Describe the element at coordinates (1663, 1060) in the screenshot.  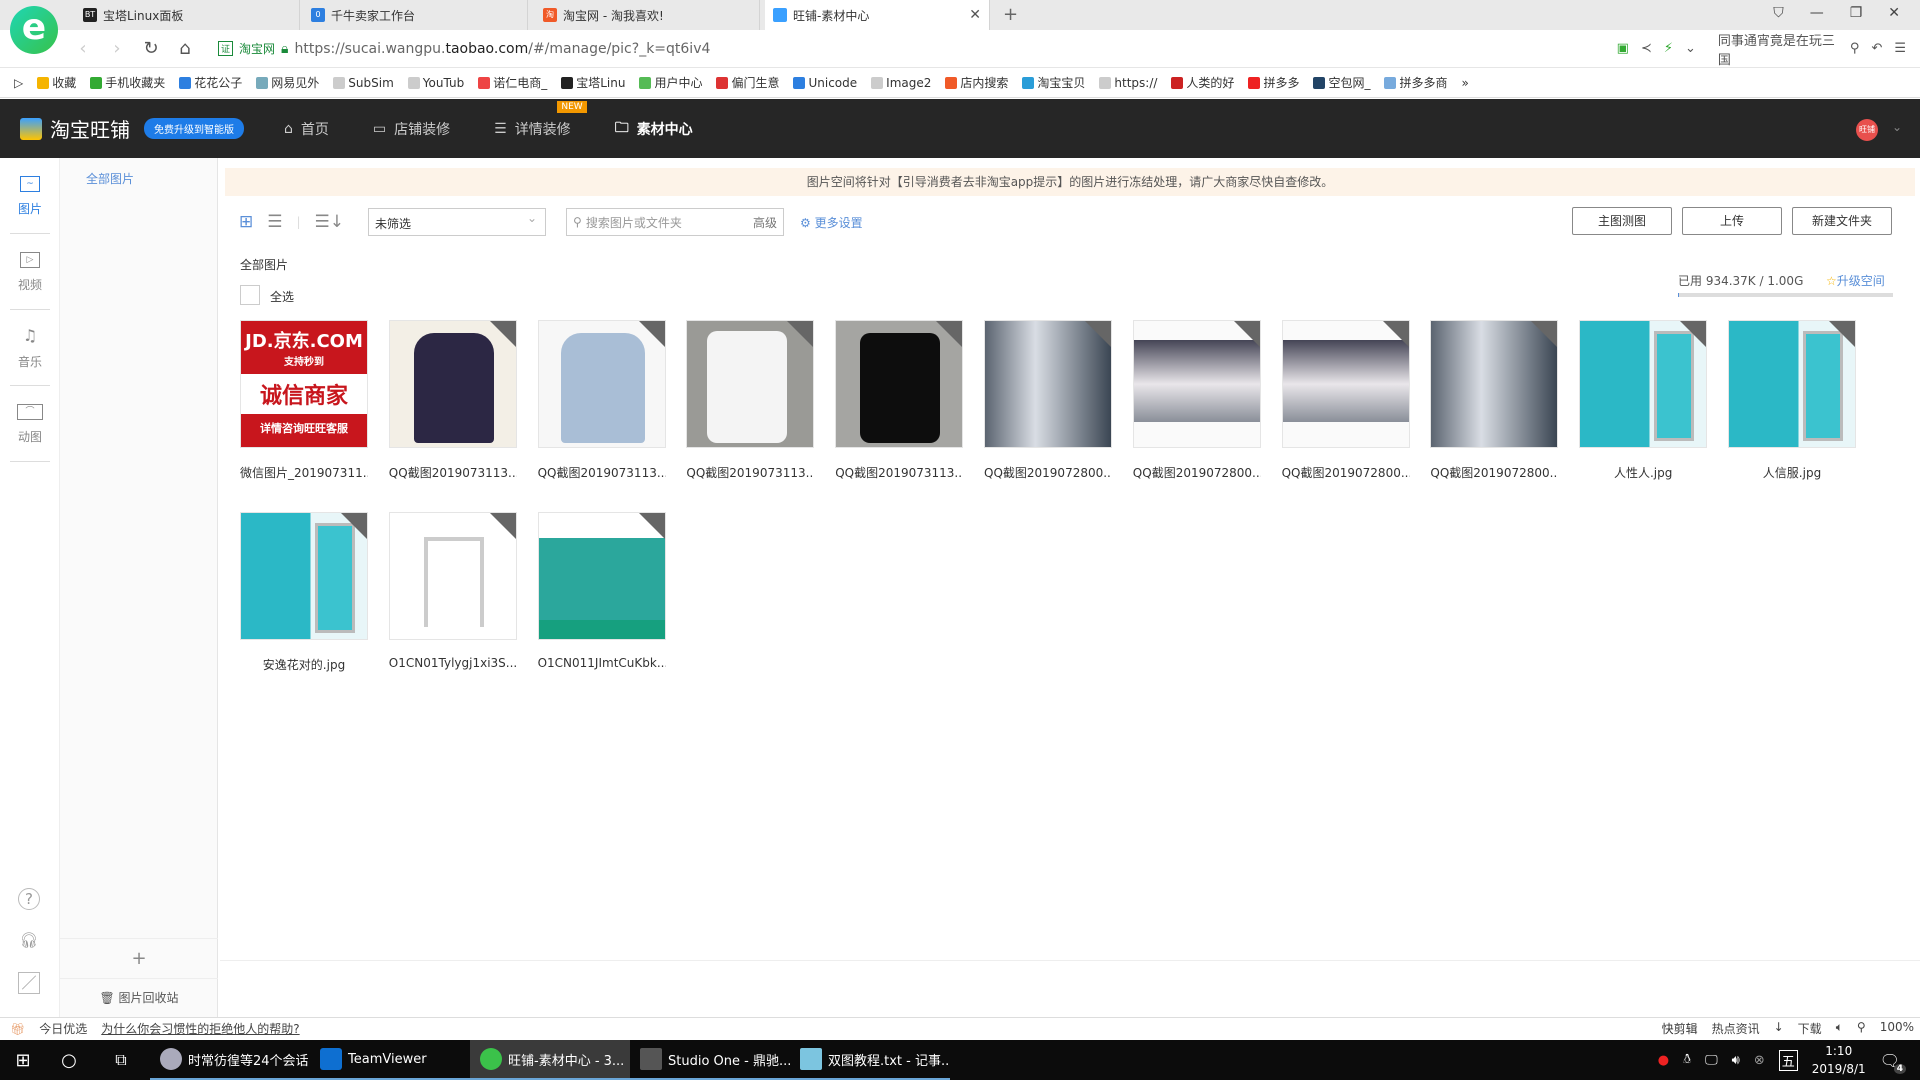
I see `record-icon: ●` at that location.